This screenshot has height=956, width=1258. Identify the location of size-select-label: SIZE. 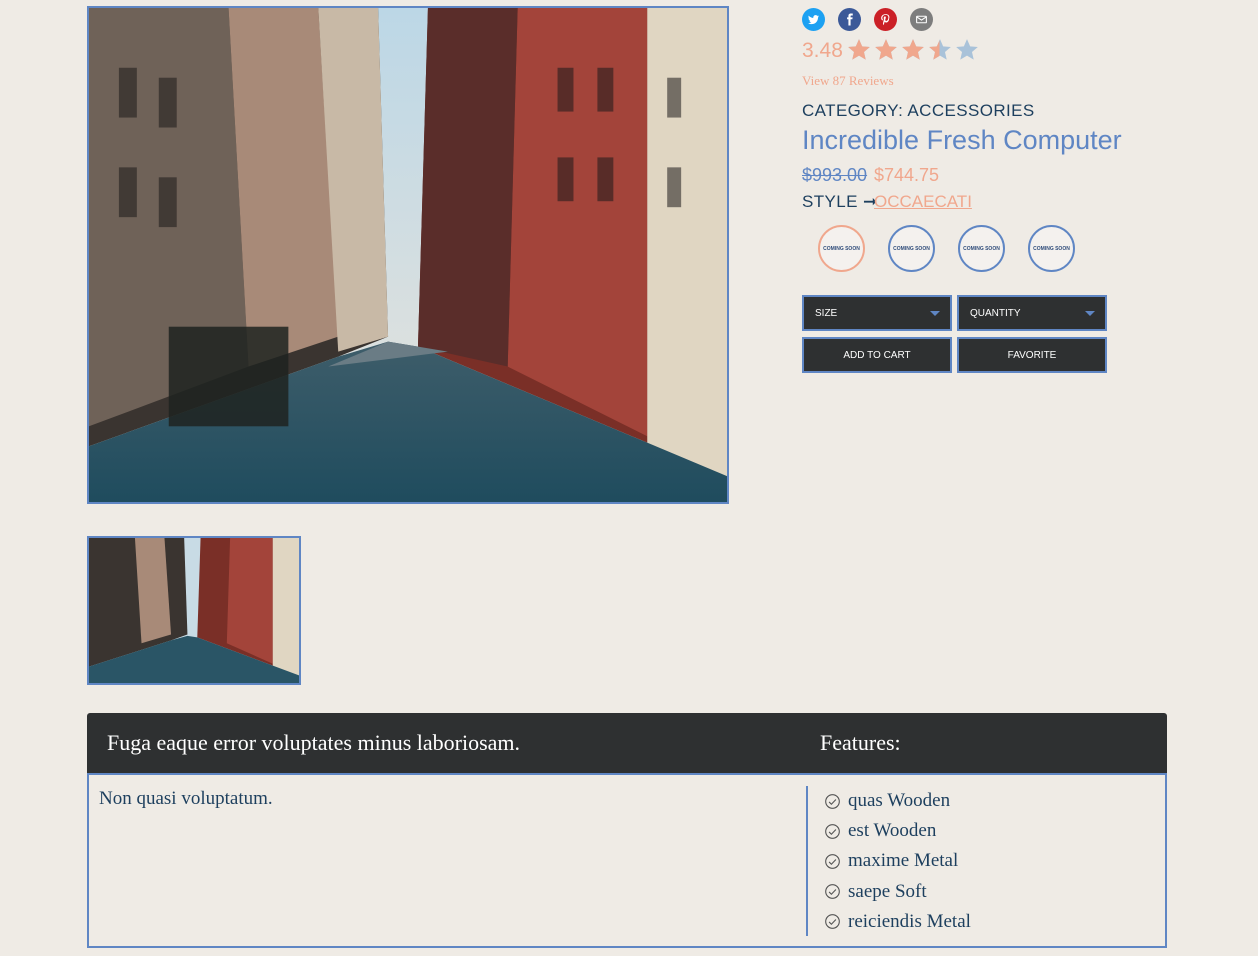
(826, 313).